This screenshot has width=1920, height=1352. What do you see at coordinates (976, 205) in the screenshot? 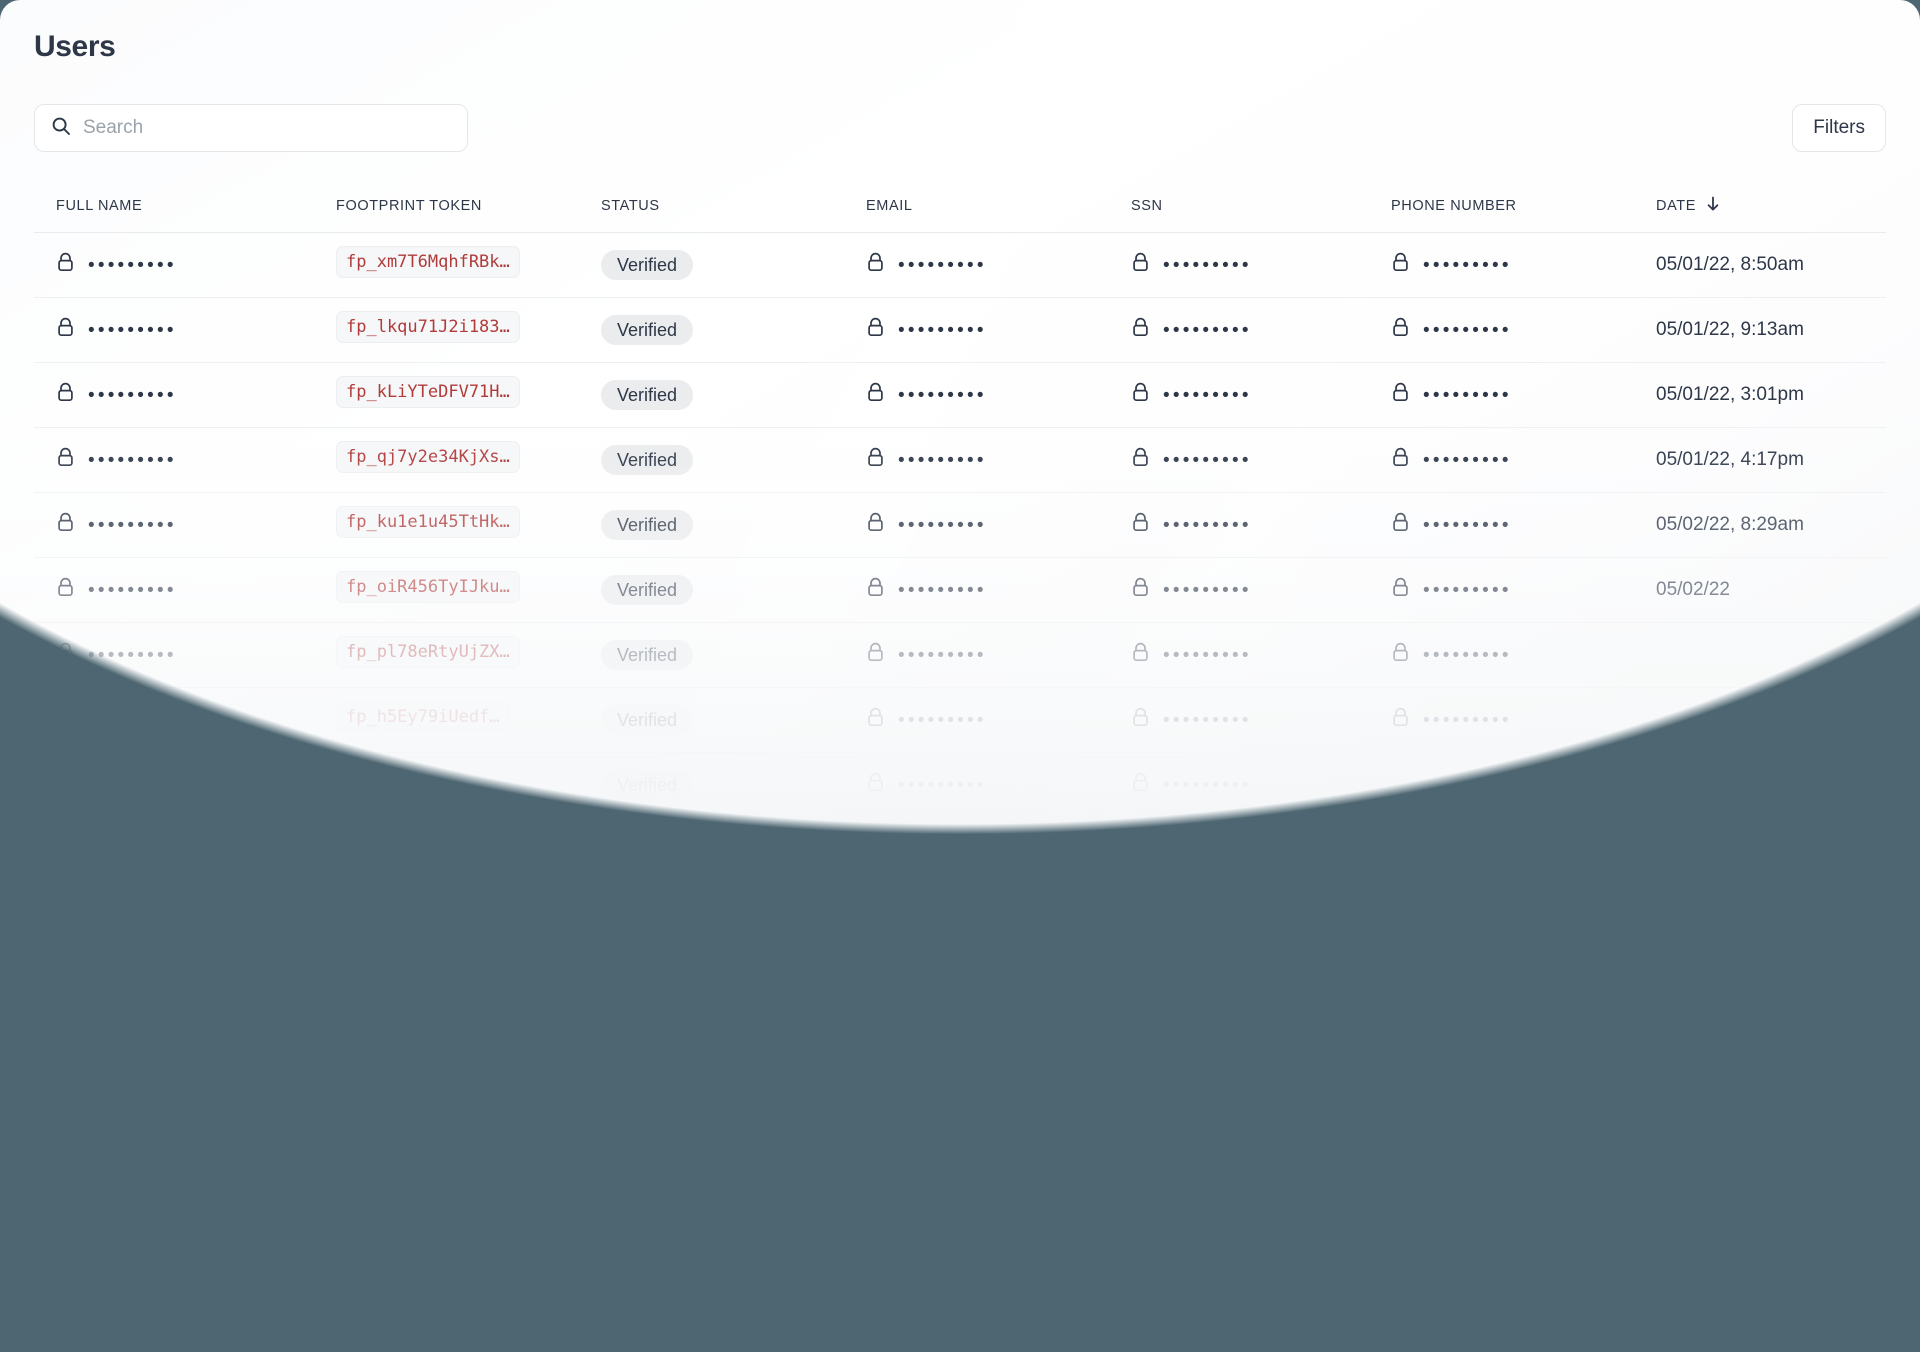
I see `column-header-email: EMAIL` at bounding box center [976, 205].